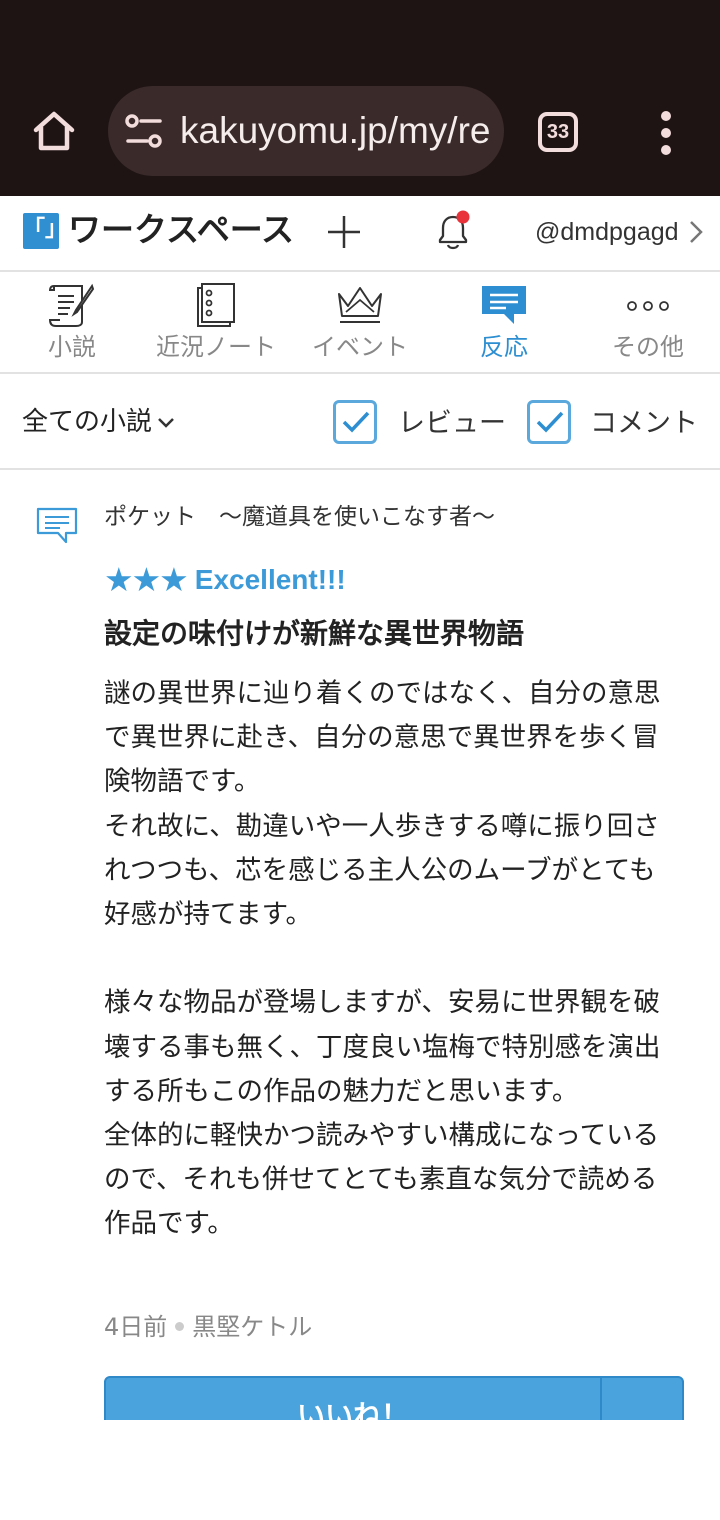 Image resolution: width=720 pixels, height=1520 pixels. What do you see at coordinates (45, 231) in the screenshot?
I see `kakuyomu-logo: 「」` at bounding box center [45, 231].